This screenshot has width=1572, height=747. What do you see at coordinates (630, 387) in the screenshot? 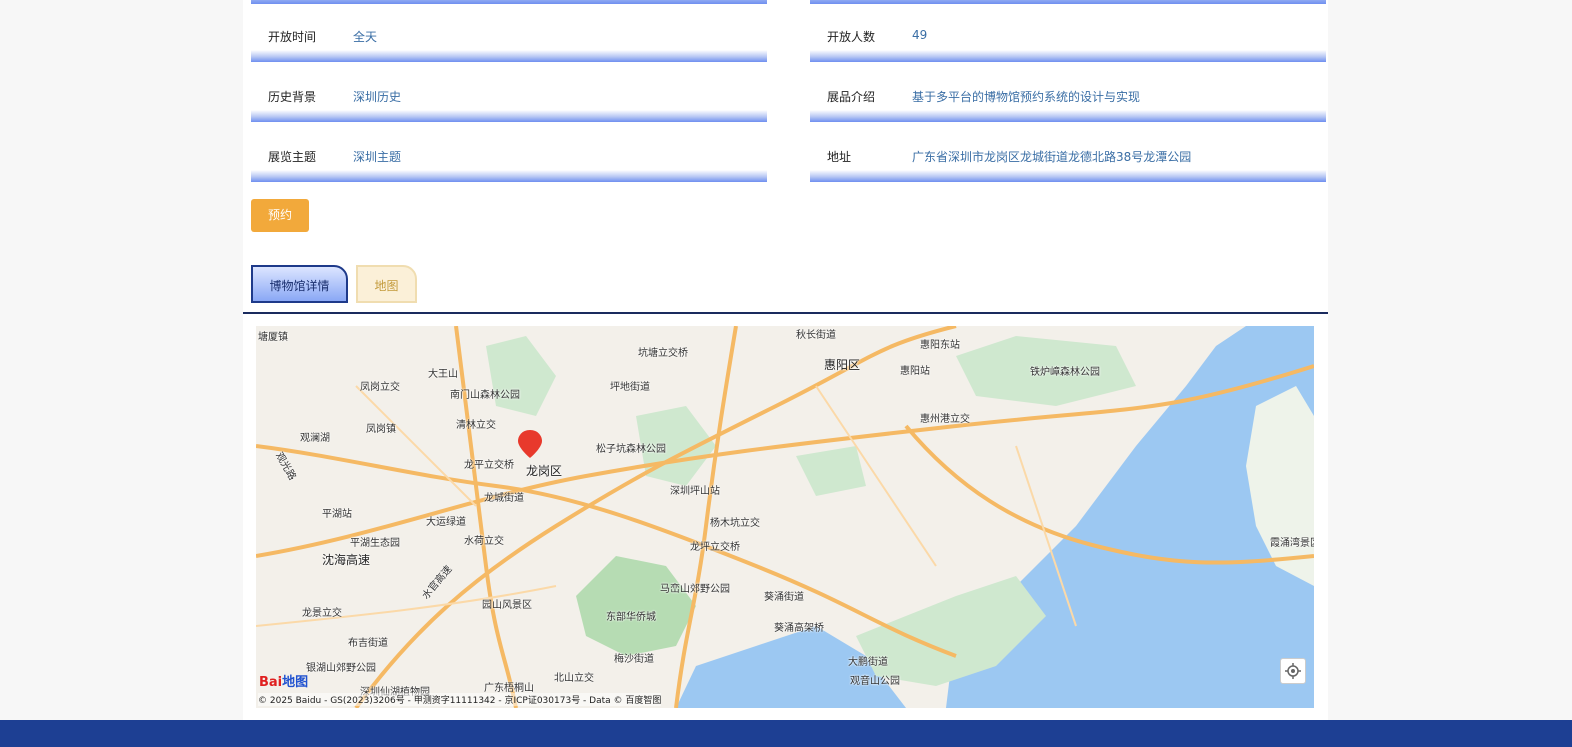
I see `map-label: 坪地街道` at bounding box center [630, 387].